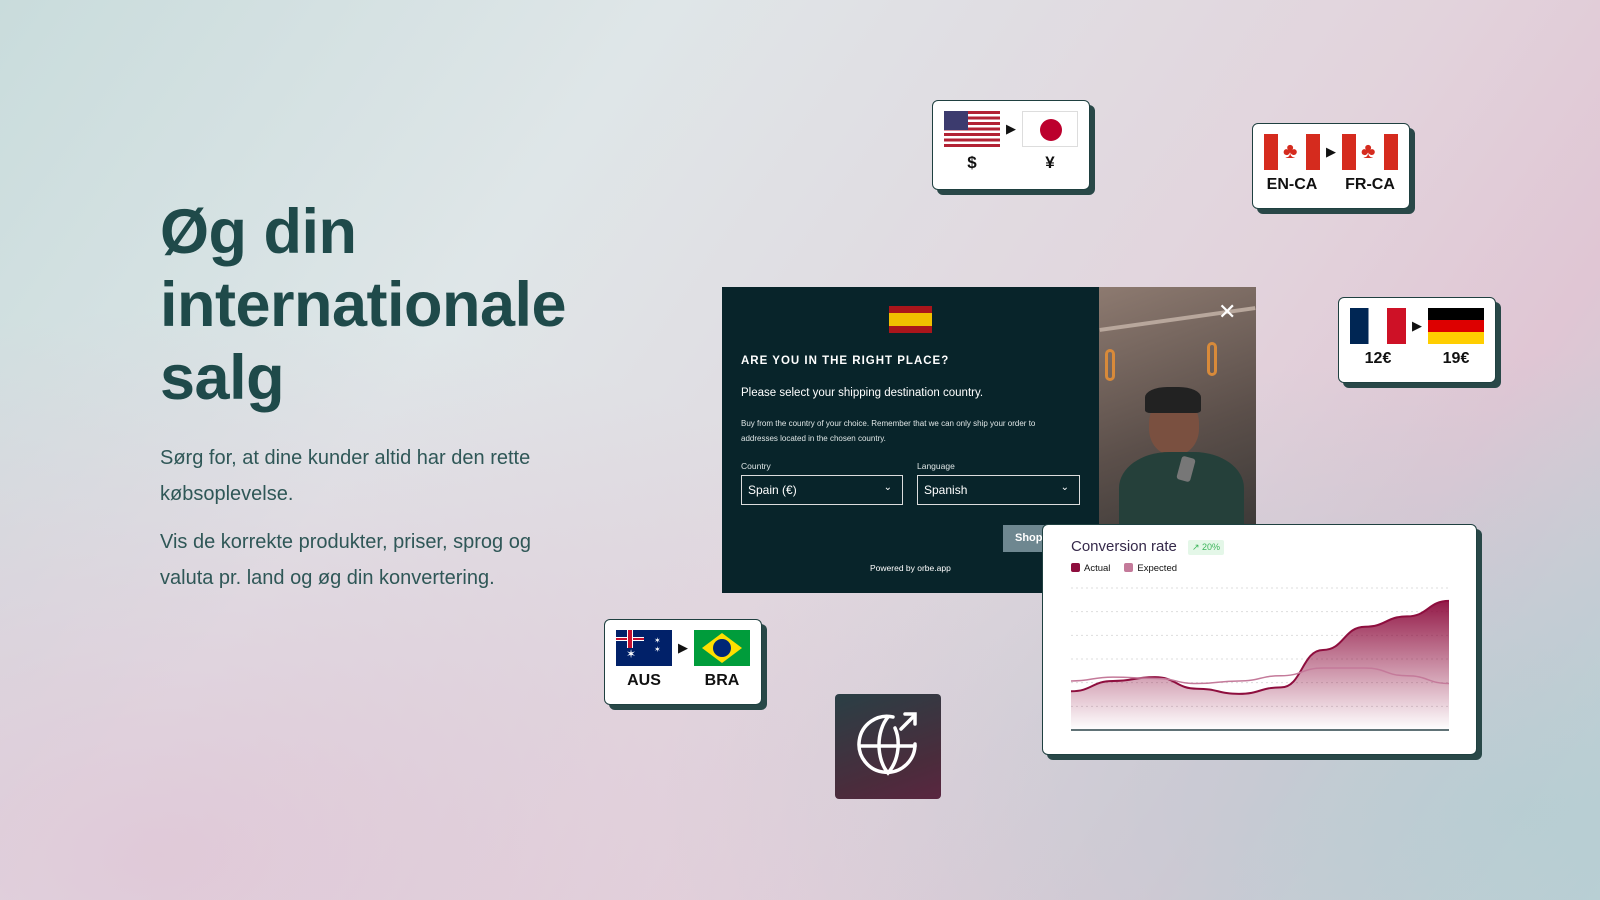  Describe the element at coordinates (1050, 129) in the screenshot. I see `japan-flag-icon` at that location.